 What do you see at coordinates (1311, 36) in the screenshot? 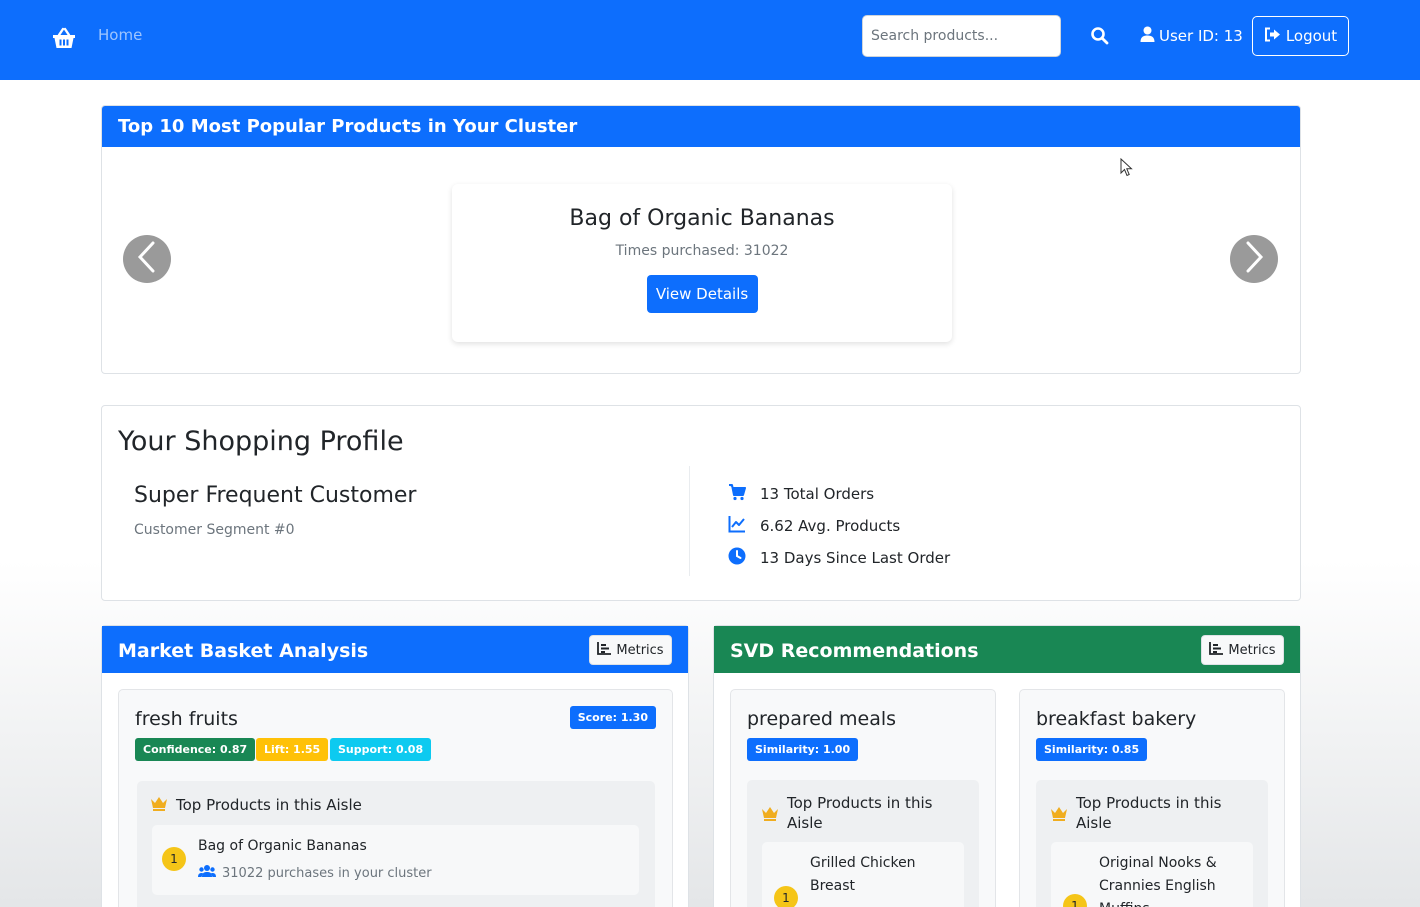
I see `logout-label: Logout` at bounding box center [1311, 36].